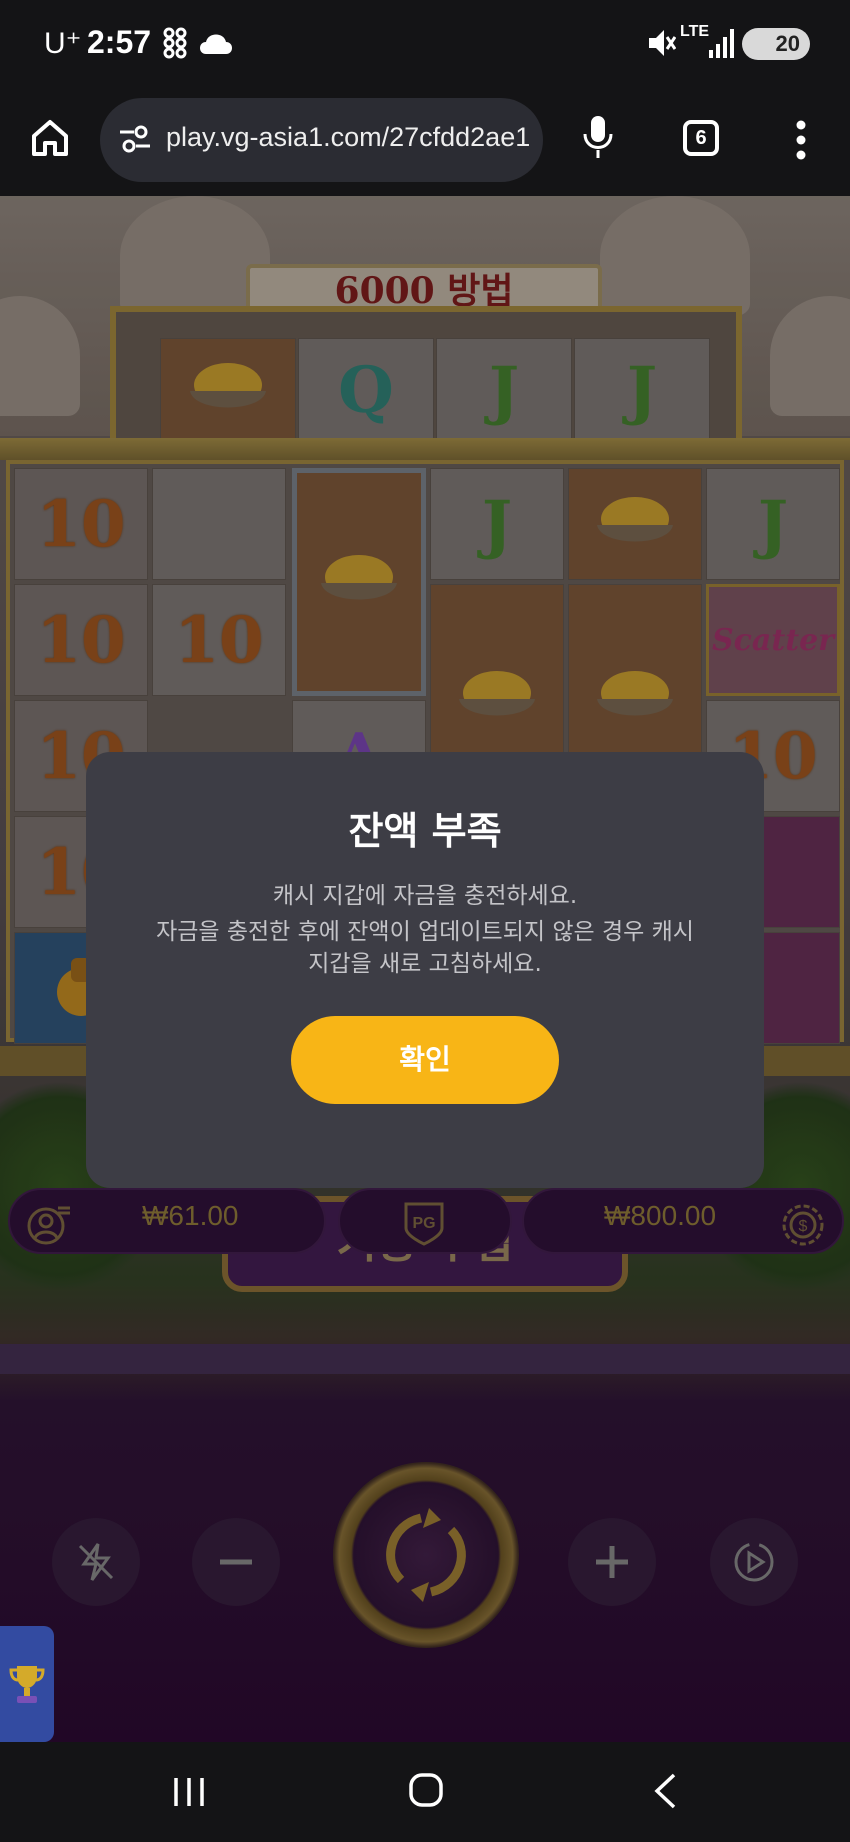 The height and width of the screenshot is (1842, 850). What do you see at coordinates (598, 140) in the screenshot?
I see `microphone-icon` at bounding box center [598, 140].